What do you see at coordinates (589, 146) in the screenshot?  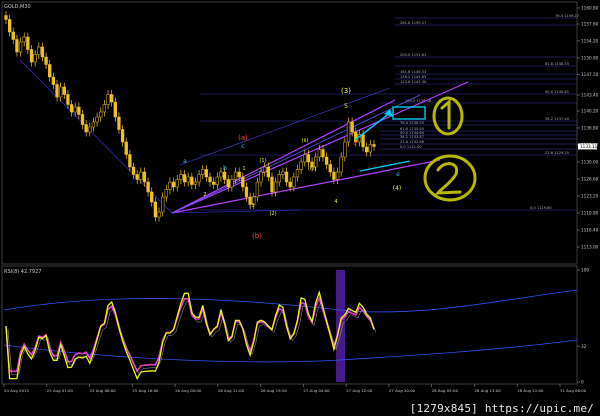 I see `current-price-label: 1133.11` at bounding box center [589, 146].